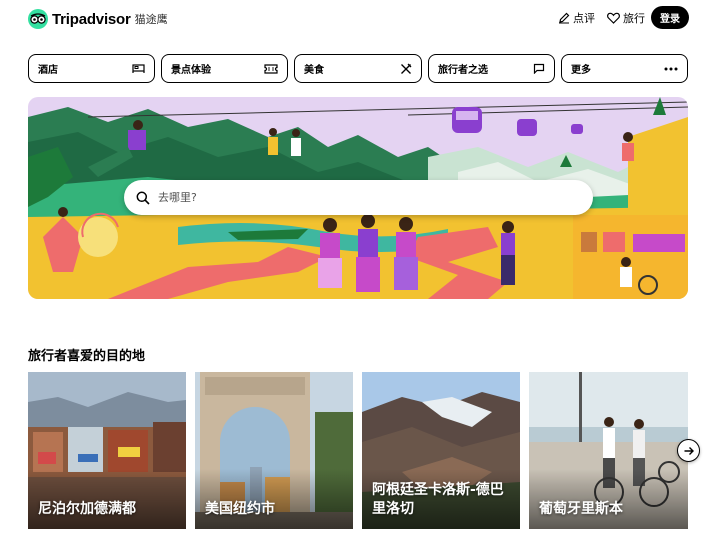 The width and height of the screenshot is (720, 547). Describe the element at coordinates (539, 68) in the screenshot. I see `chat-icon` at that location.